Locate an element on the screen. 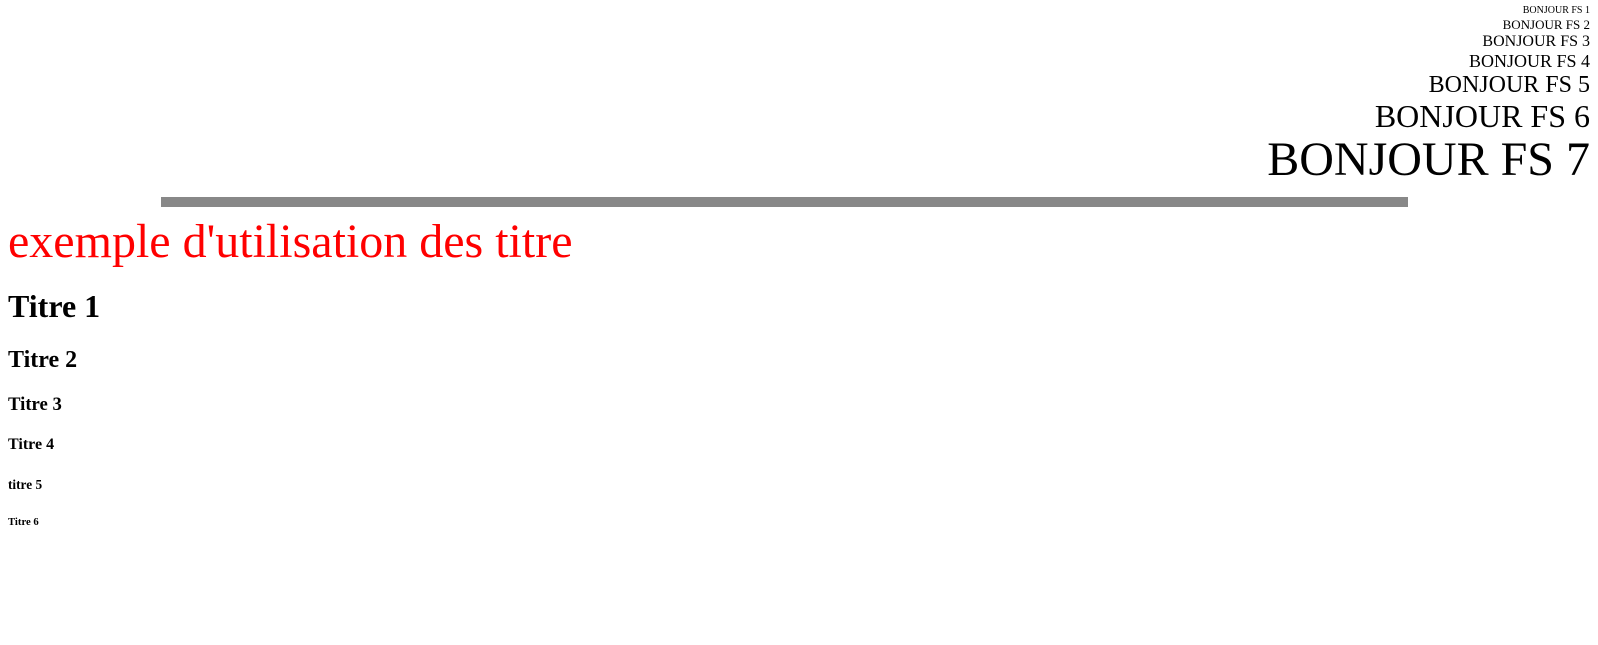  font-size-4-text: BONJOUR FS 4 is located at coordinates (1529, 61).